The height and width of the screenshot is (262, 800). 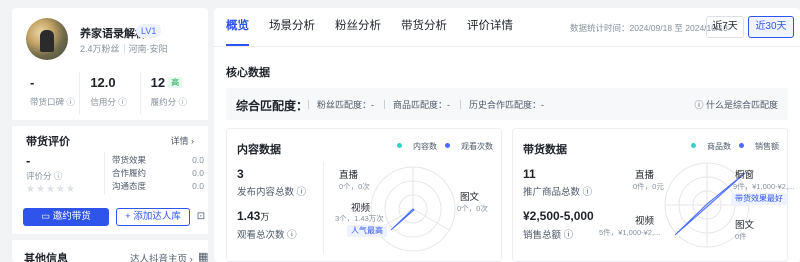 I want to click on tab-overview: 概览, so click(x=237, y=32).